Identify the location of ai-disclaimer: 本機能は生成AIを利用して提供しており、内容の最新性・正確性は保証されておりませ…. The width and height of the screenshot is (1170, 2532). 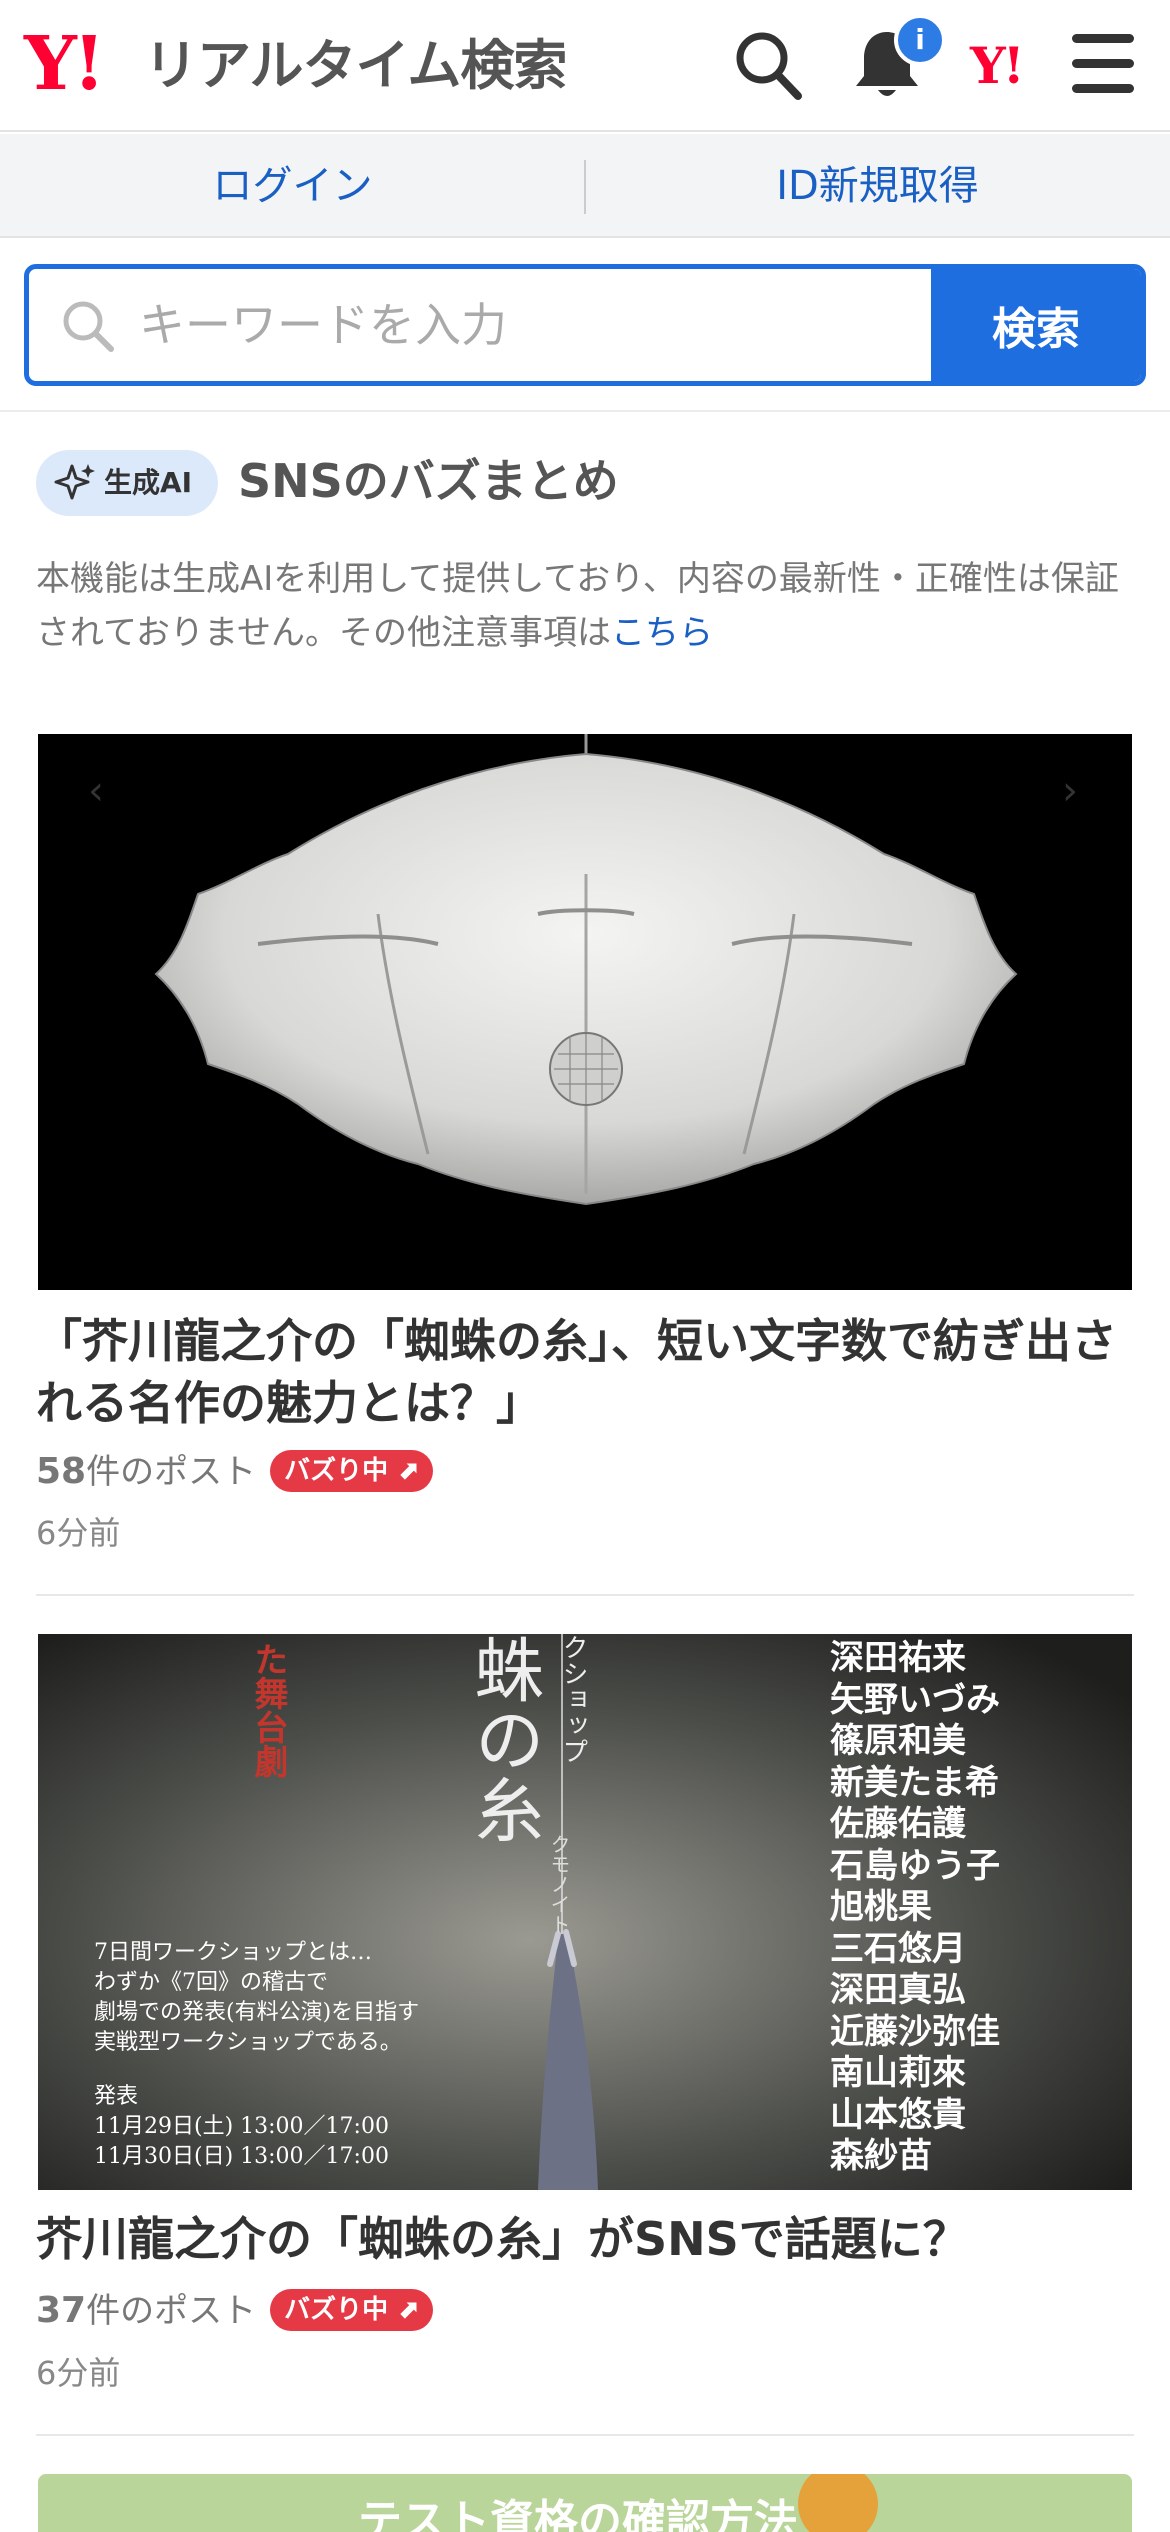
(586, 606).